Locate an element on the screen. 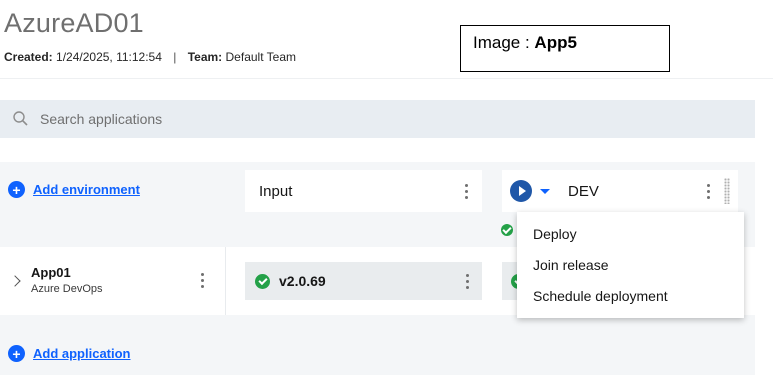 The height and width of the screenshot is (387, 773). search-icon is located at coordinates (20, 118).